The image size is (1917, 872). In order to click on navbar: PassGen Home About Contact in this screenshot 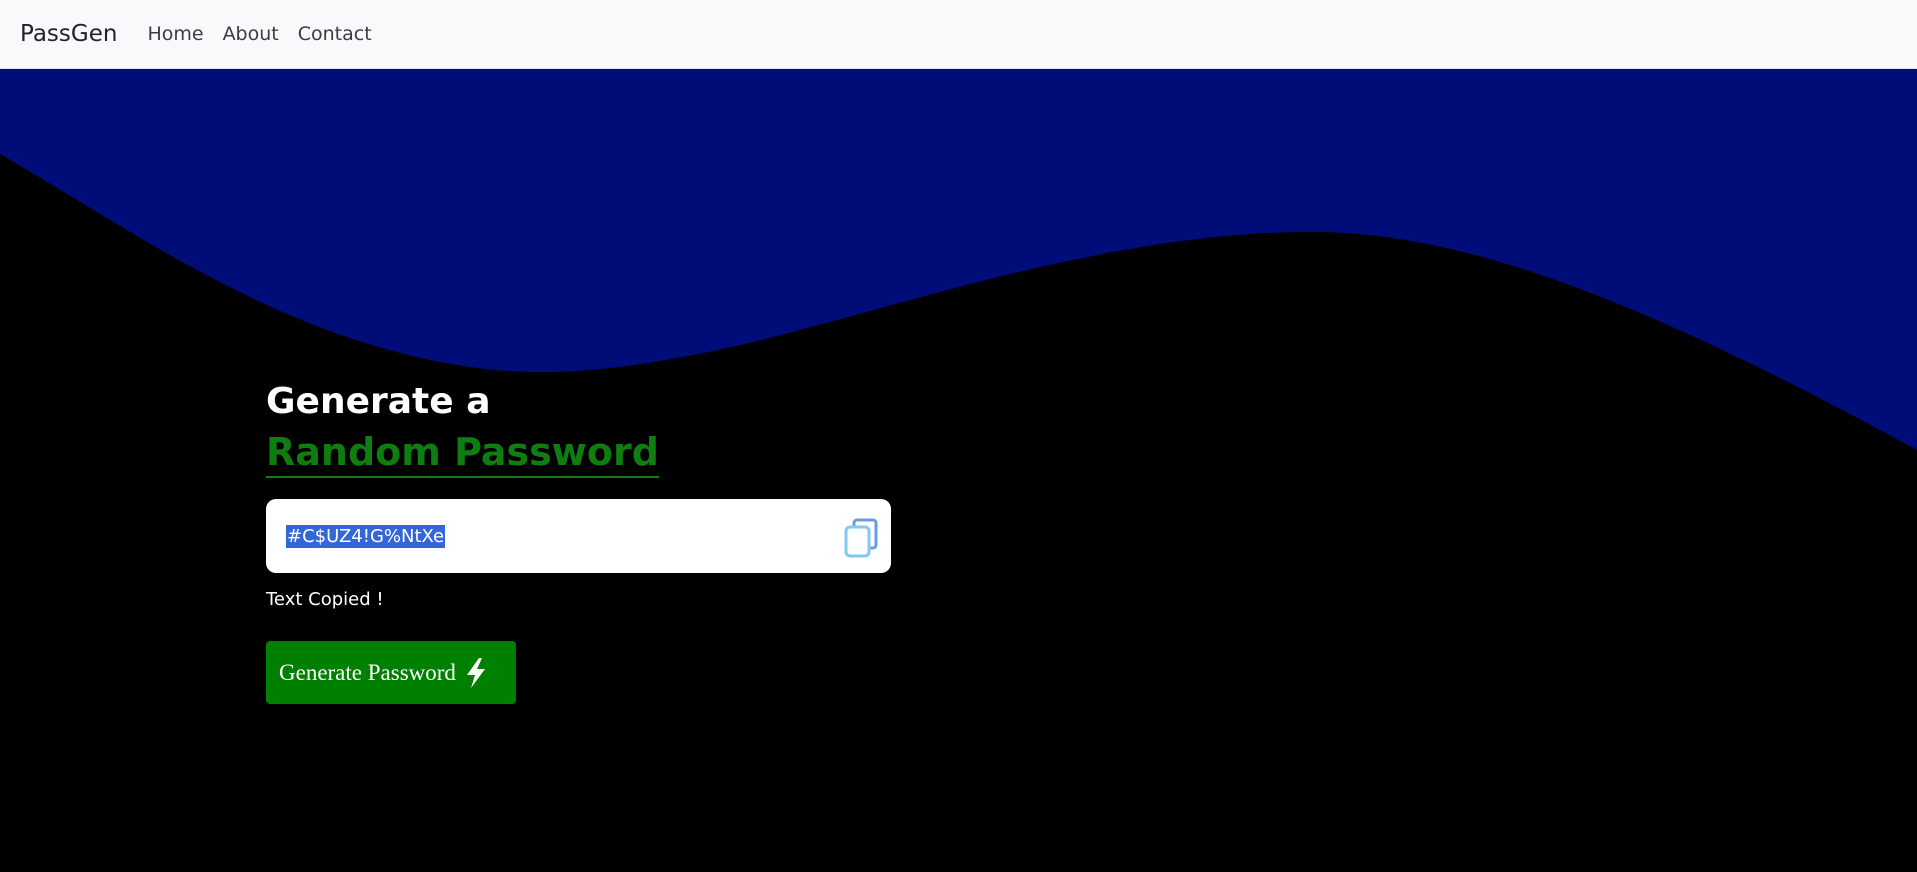, I will do `click(958, 34)`.